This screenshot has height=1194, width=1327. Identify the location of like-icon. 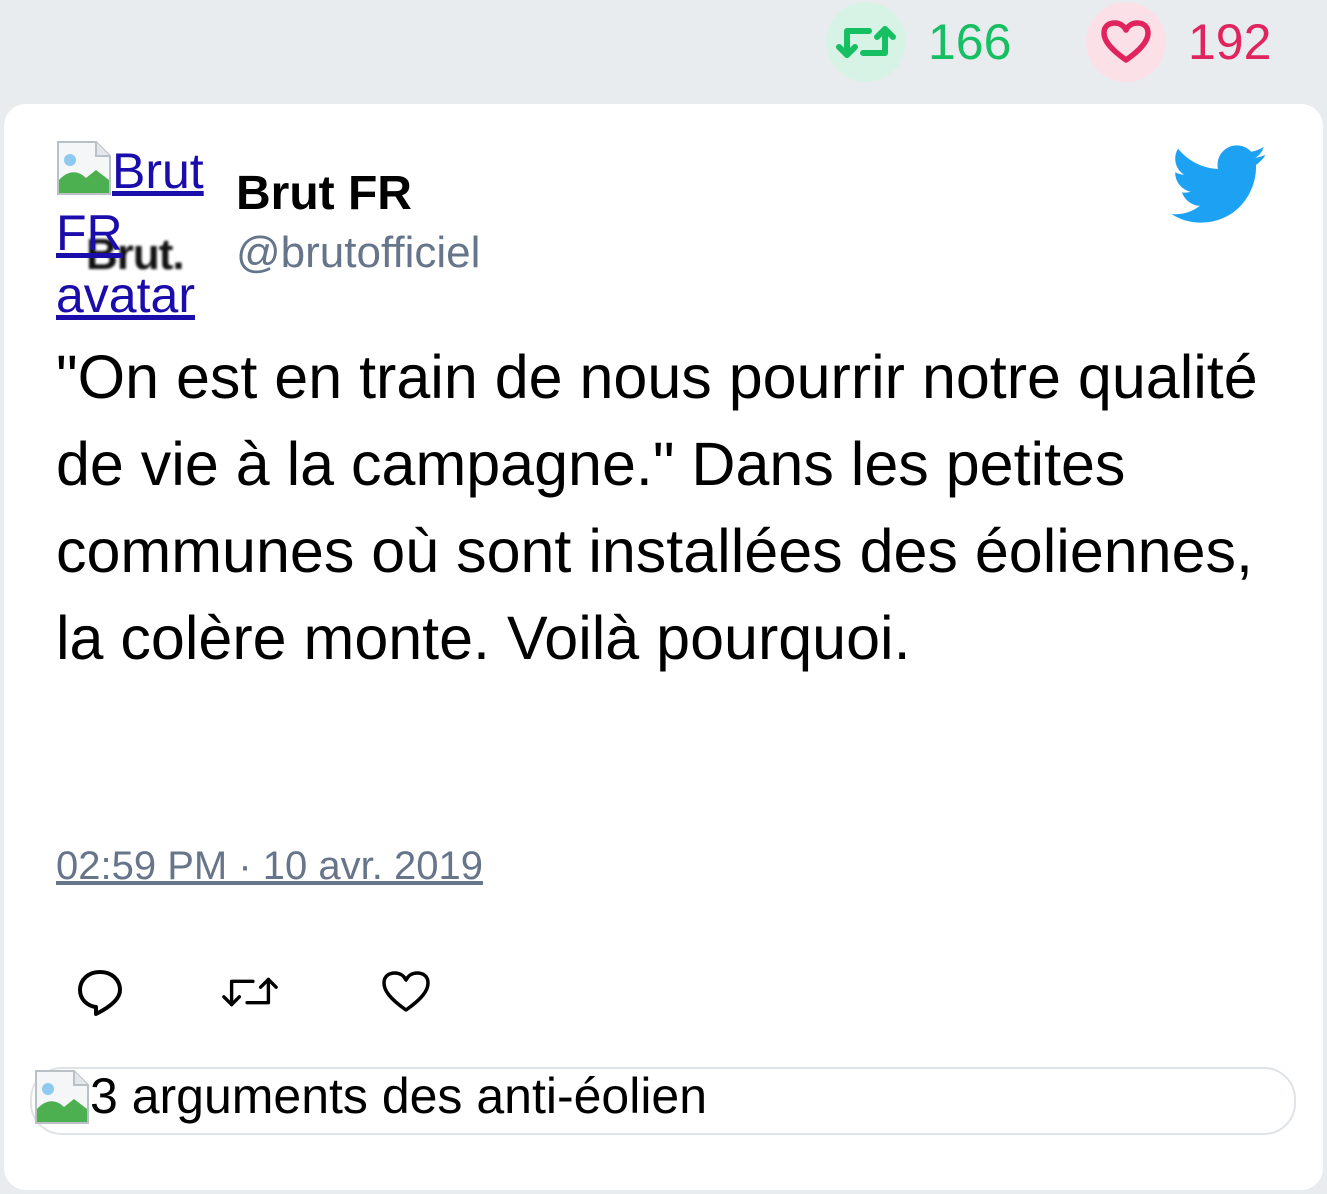
(406, 992).